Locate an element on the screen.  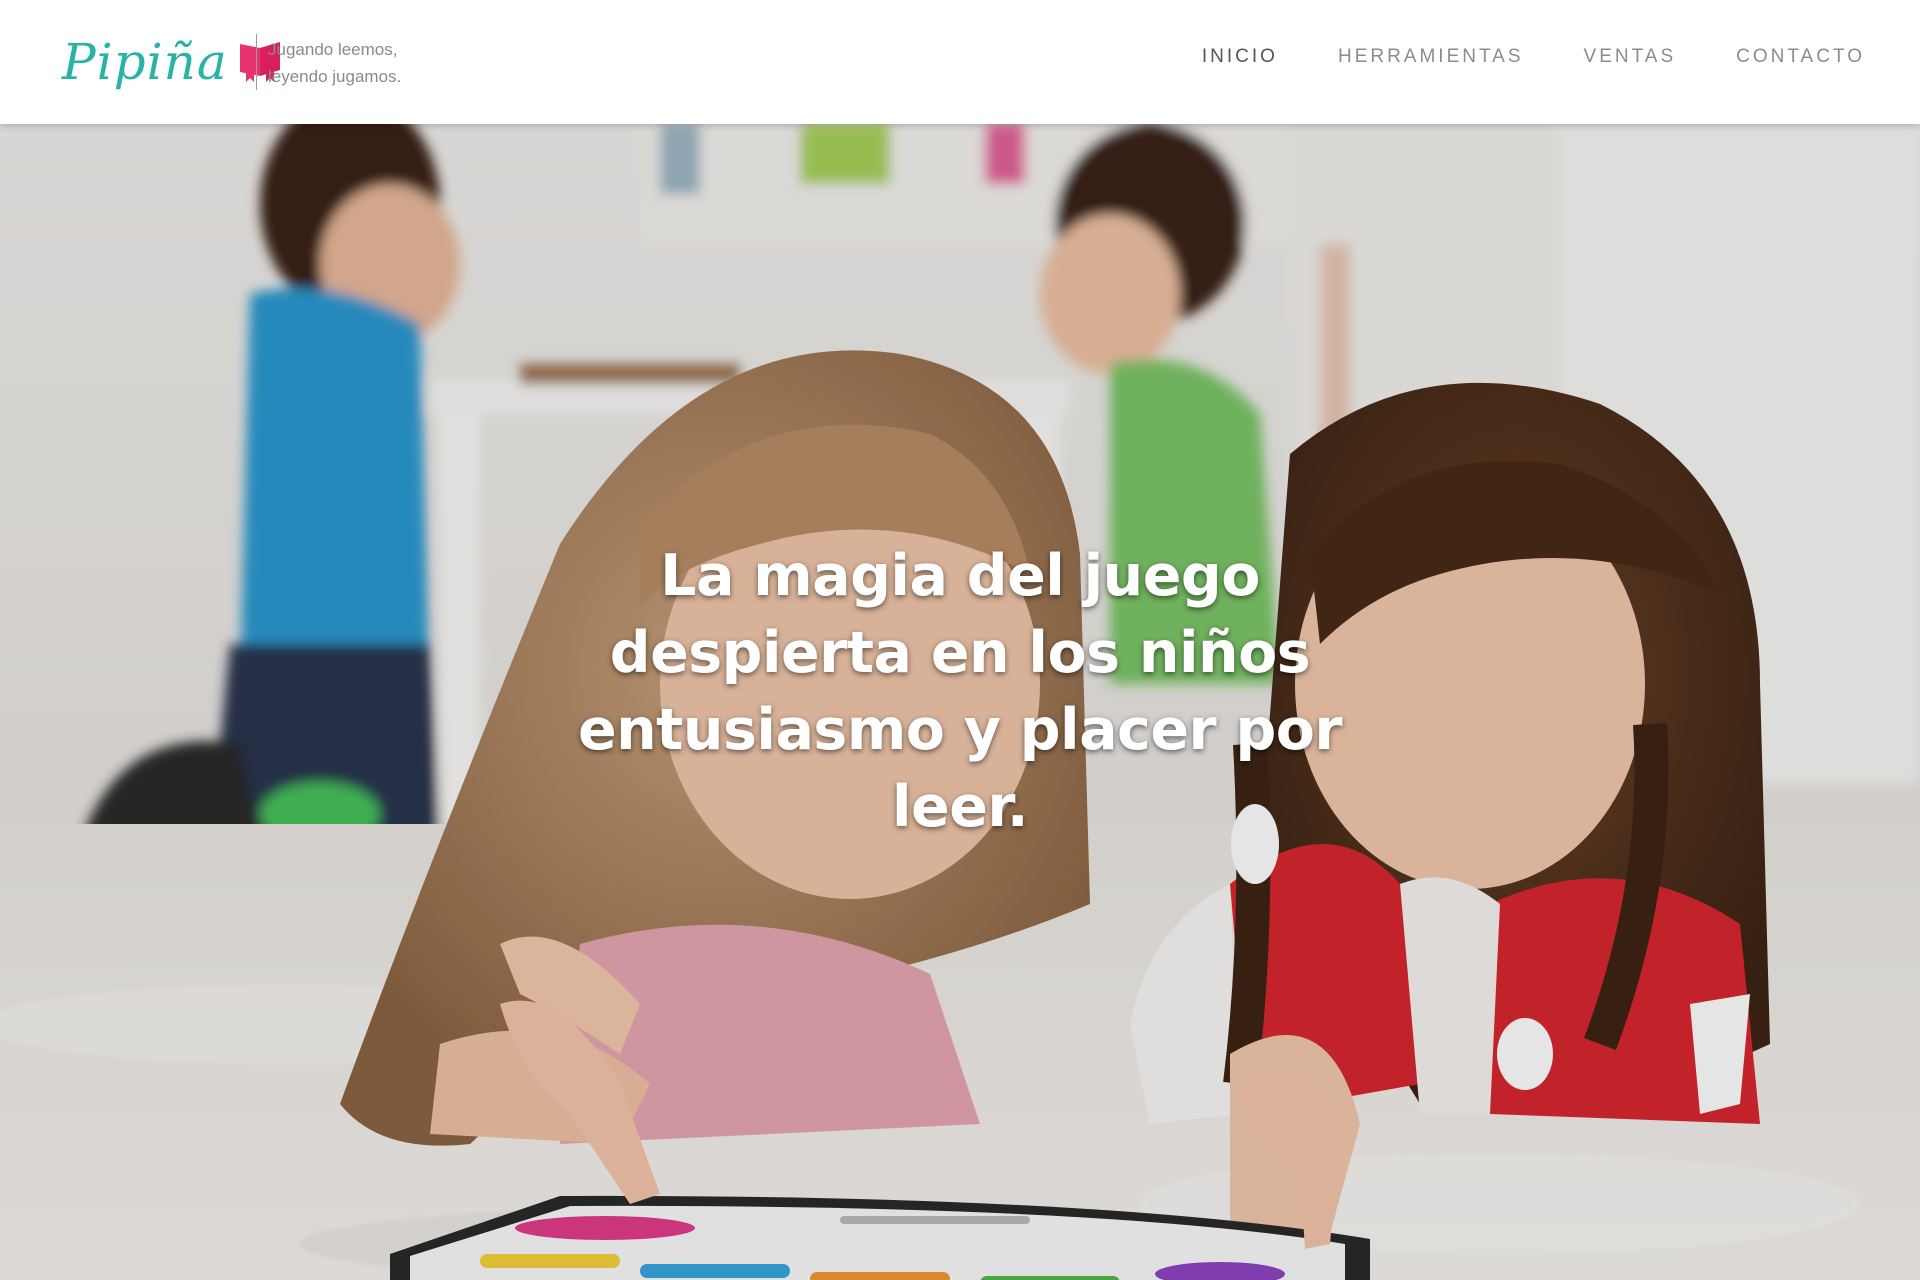
tagline-line-2: leyendo jugamos. is located at coordinates (335, 76).